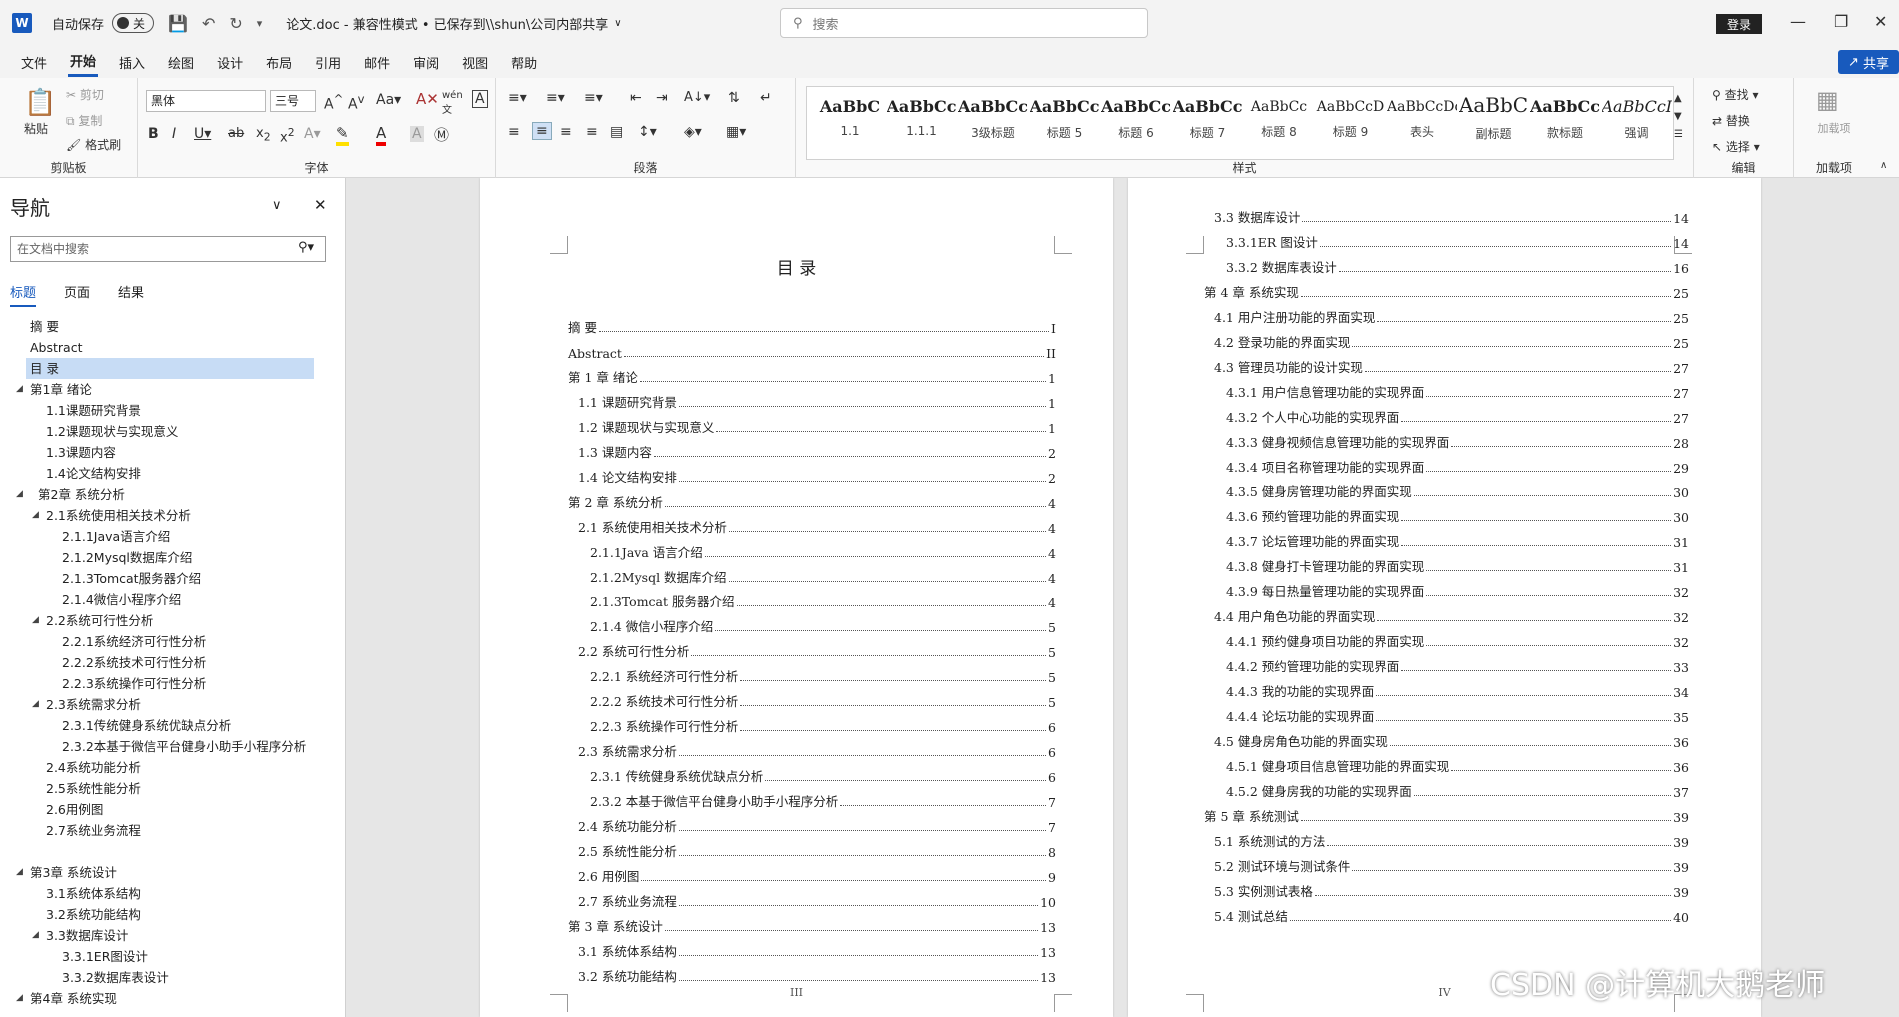 Image resolution: width=1899 pixels, height=1017 pixels. Describe the element at coordinates (131, 578) in the screenshot. I see `nav-heading-item: 2.1.3Tomcat服务器介绍` at that location.